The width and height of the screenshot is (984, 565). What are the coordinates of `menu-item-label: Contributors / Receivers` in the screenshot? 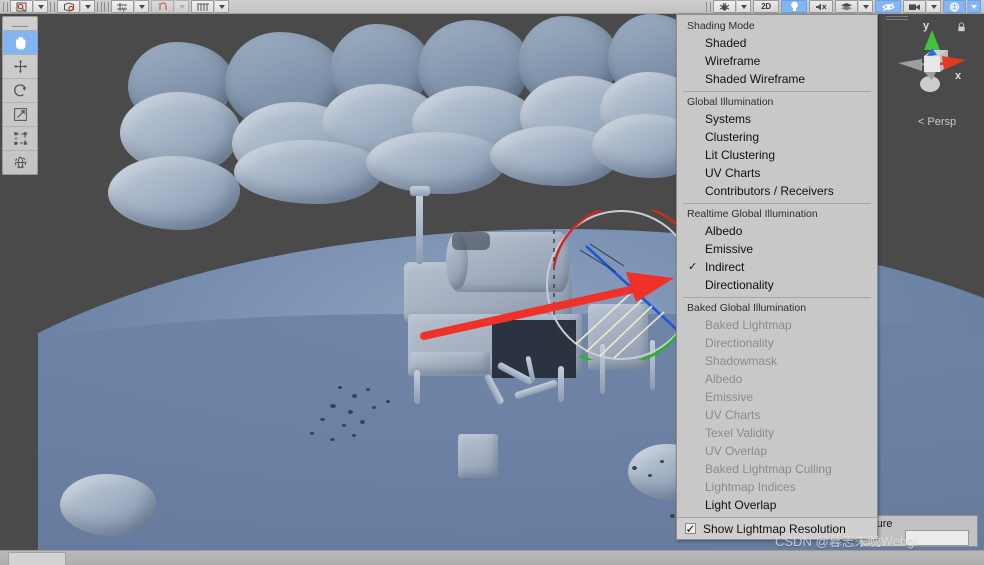 It's located at (769, 191).